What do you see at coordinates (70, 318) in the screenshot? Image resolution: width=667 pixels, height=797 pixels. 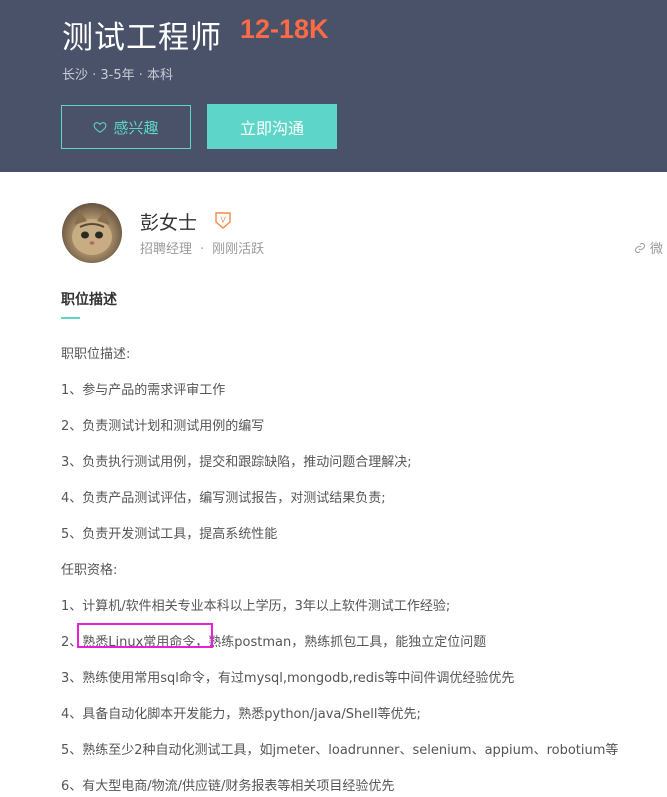 I see `section-underline` at bounding box center [70, 318].